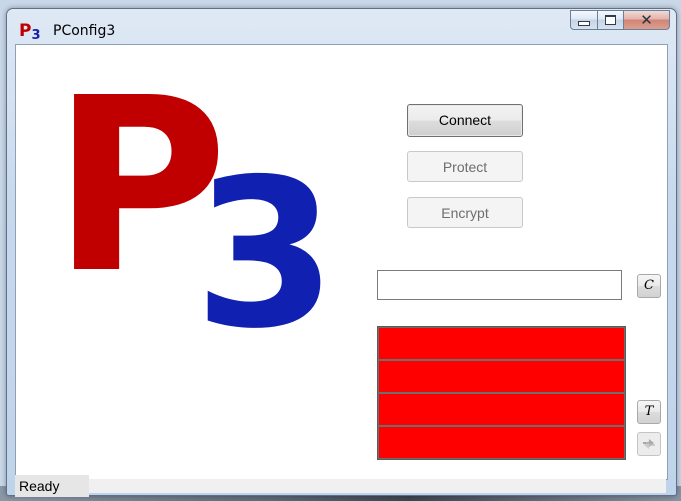  I want to click on caption-buttons: ✕, so click(620, 20).